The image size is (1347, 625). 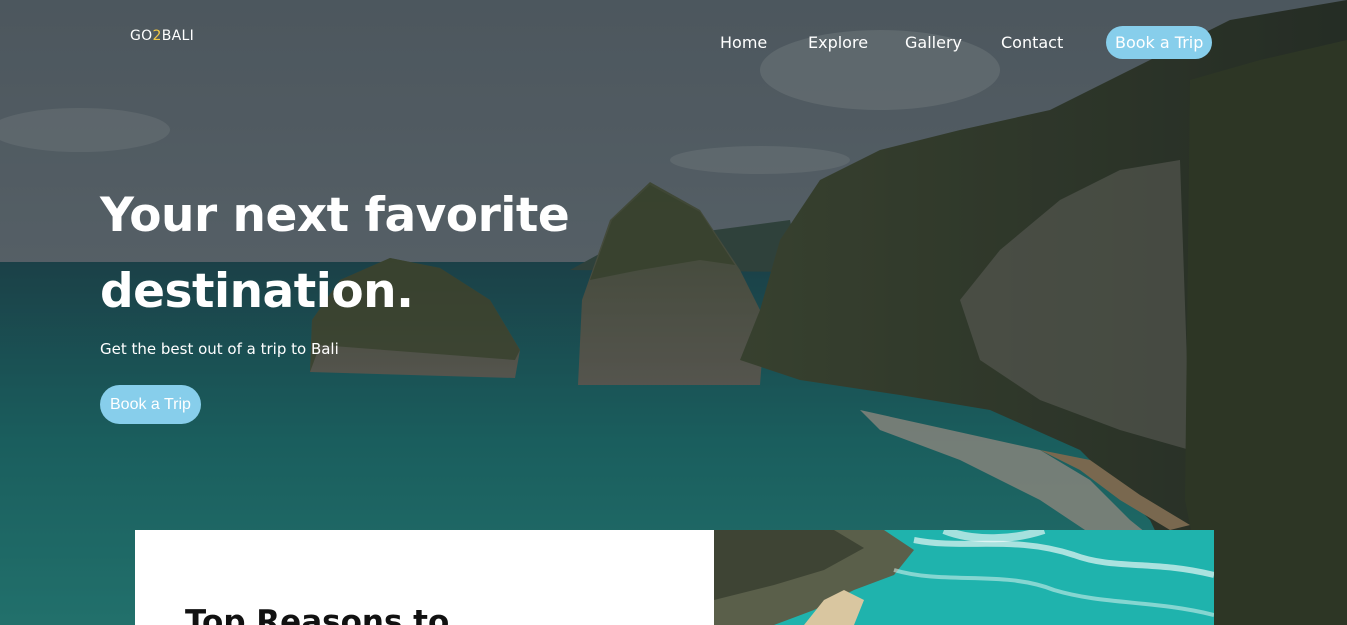 What do you see at coordinates (743, 42) in the screenshot?
I see `nav-link-home: Home` at bounding box center [743, 42].